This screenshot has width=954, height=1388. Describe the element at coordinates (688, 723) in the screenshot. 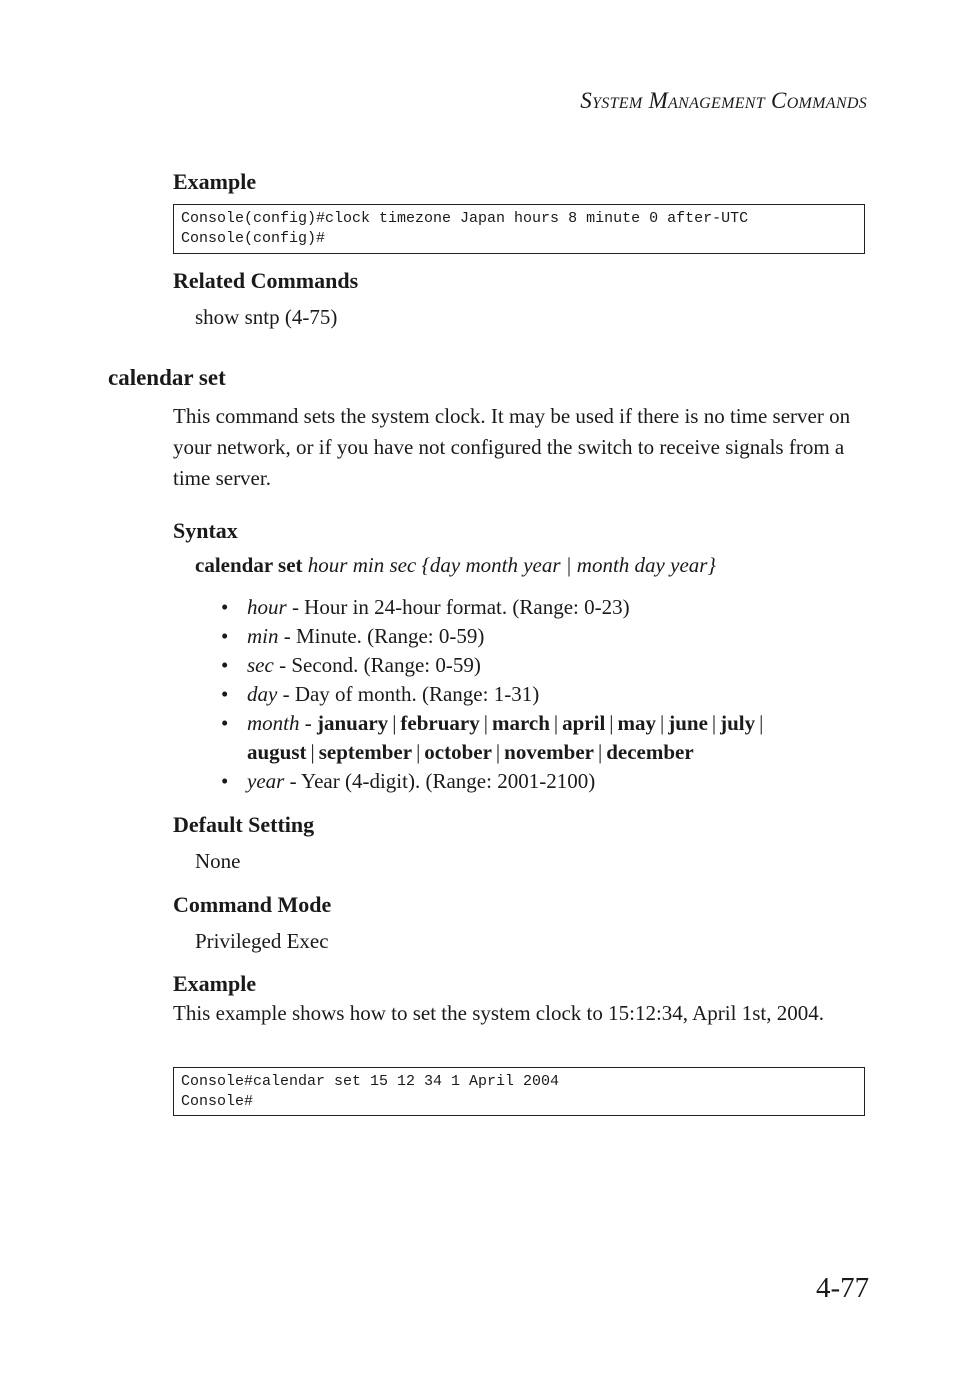

I see `month-option: june` at that location.